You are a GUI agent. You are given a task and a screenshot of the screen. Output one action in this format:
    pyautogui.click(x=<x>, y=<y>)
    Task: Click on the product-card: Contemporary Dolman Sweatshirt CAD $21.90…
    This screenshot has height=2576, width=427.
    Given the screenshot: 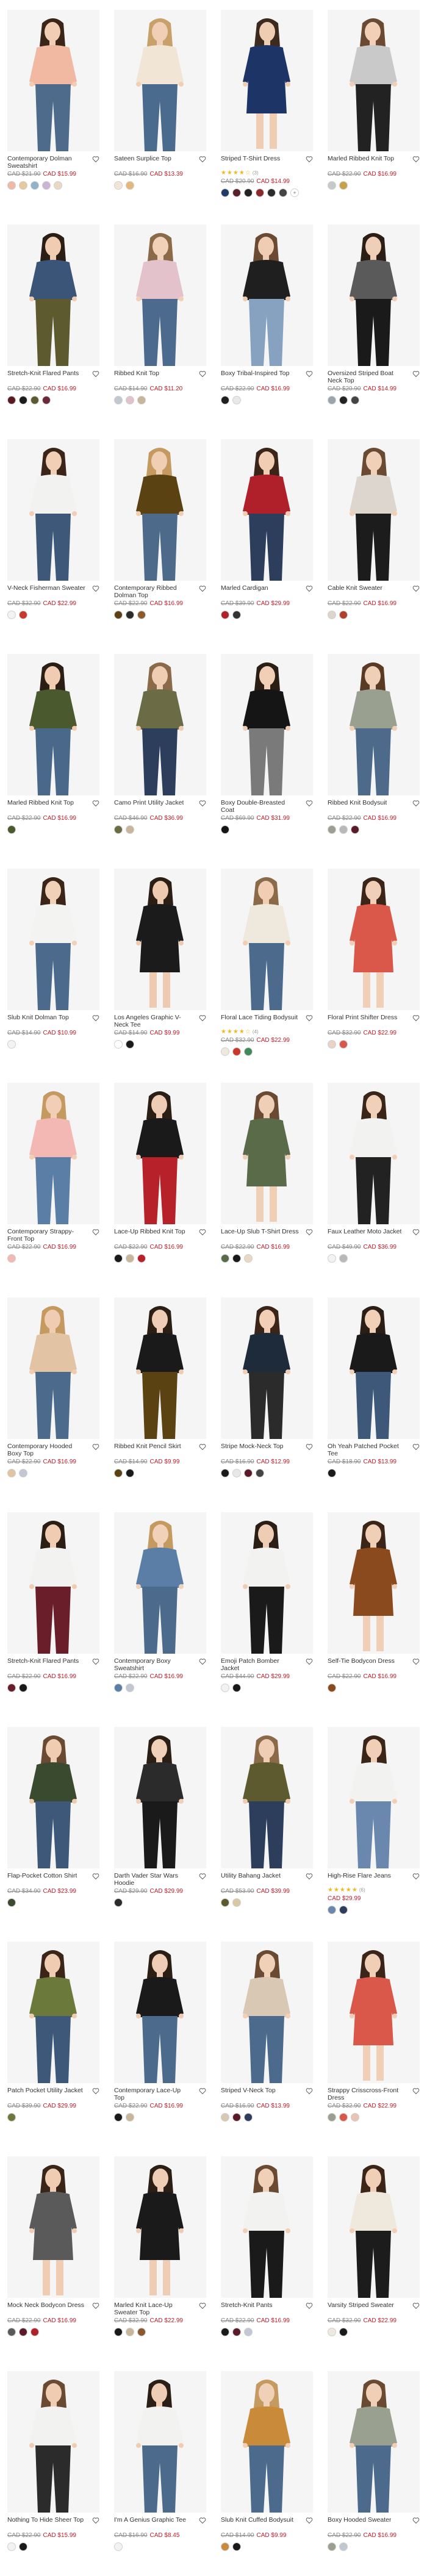 What is the action you would take?
    pyautogui.click(x=53, y=108)
    